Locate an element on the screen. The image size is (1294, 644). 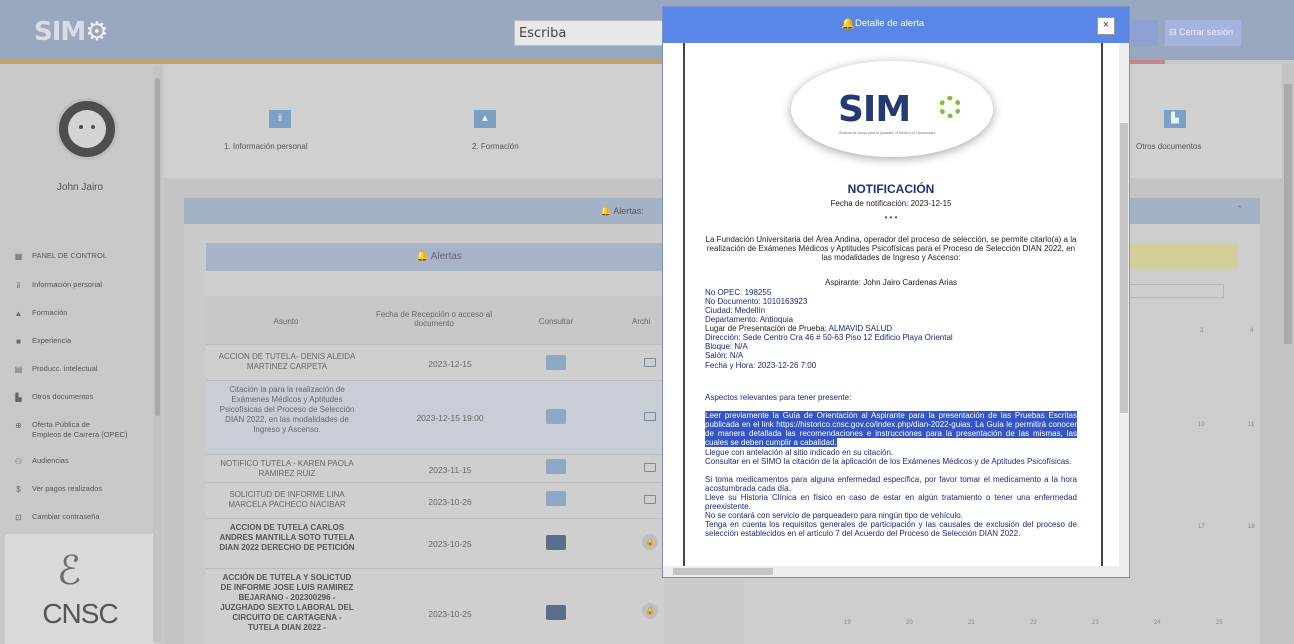
dashboard-icon: ▦ is located at coordinates (18, 257).